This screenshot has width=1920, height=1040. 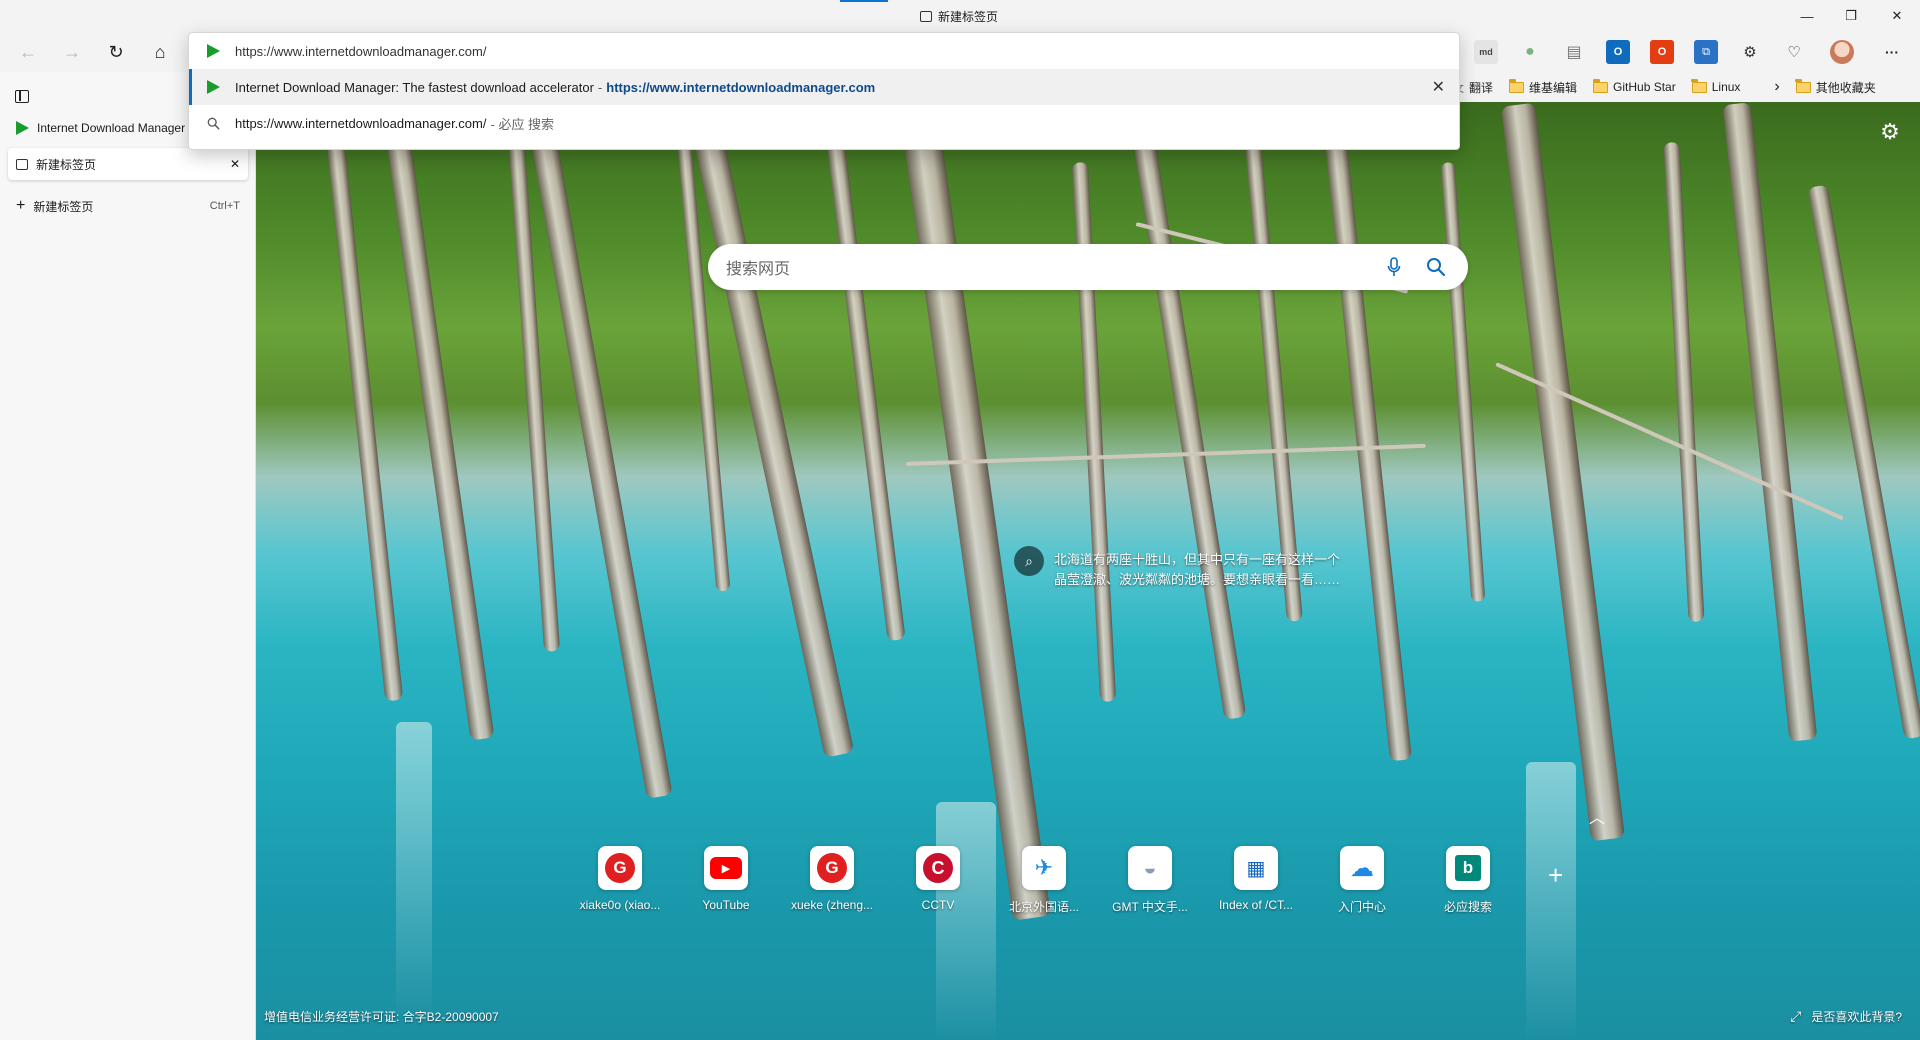 What do you see at coordinates (28, 52) in the screenshot?
I see `back-button: ←` at bounding box center [28, 52].